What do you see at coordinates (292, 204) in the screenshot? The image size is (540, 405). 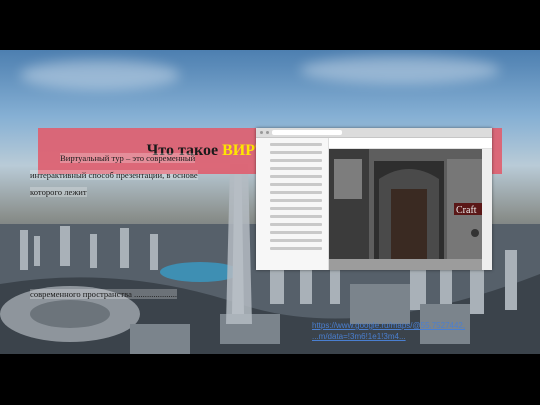 I see `maps-sidebar` at bounding box center [292, 204].